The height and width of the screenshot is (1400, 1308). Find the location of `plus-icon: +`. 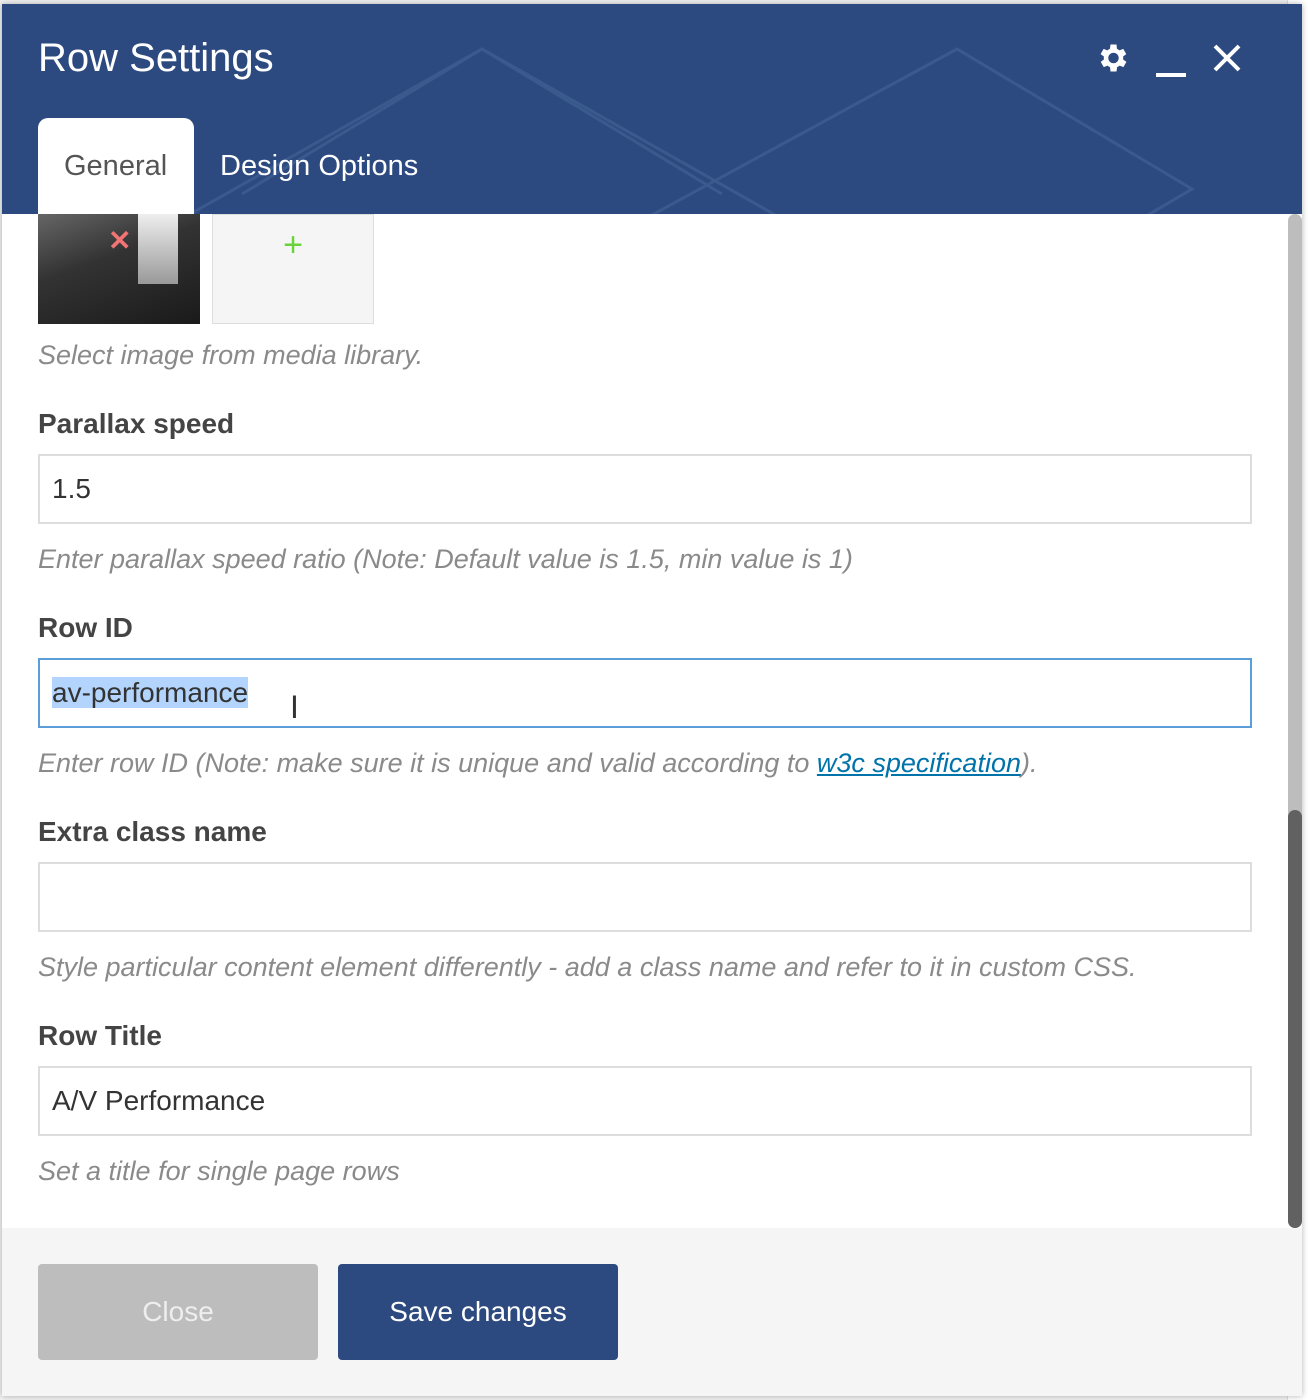

plus-icon: + is located at coordinates (293, 245).